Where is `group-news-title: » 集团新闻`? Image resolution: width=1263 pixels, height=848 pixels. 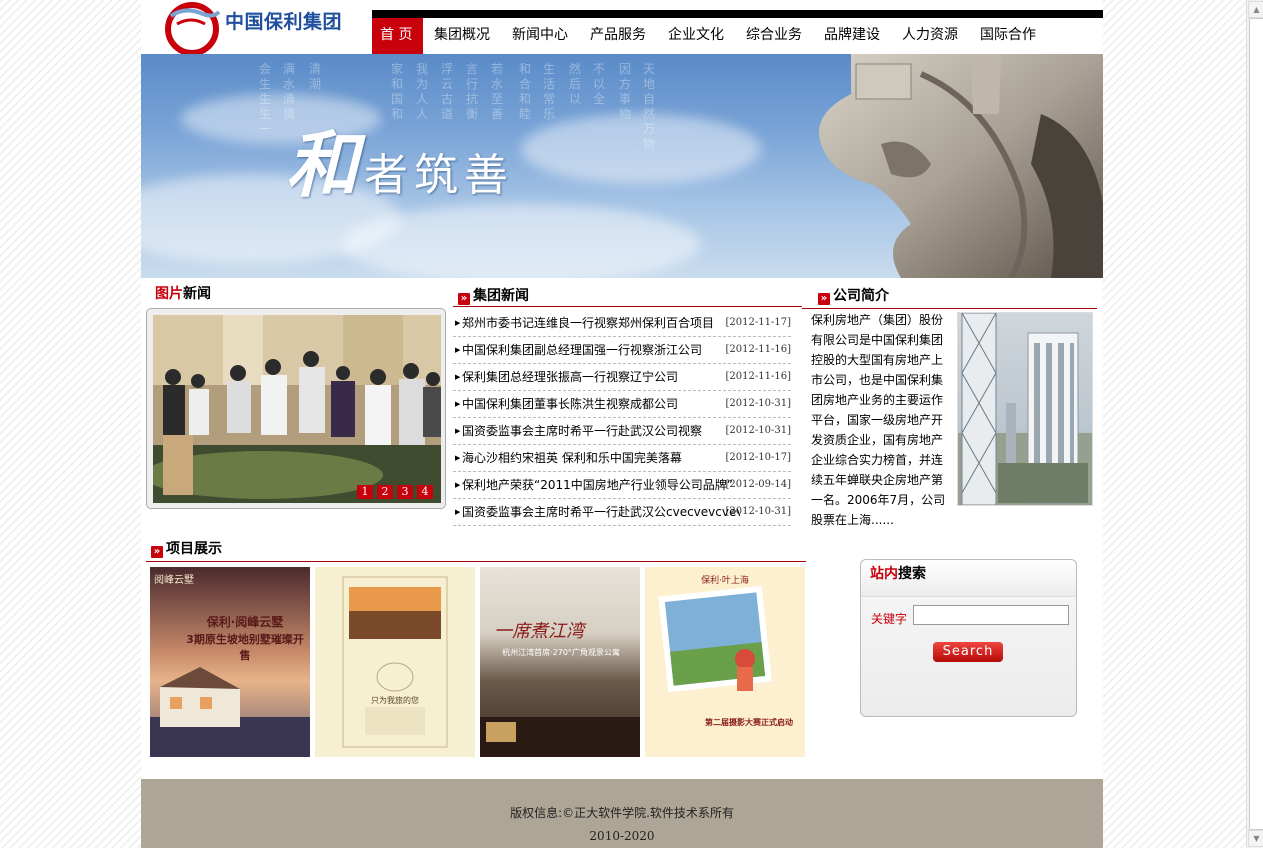 group-news-title: » 集团新闻 is located at coordinates (493, 295).